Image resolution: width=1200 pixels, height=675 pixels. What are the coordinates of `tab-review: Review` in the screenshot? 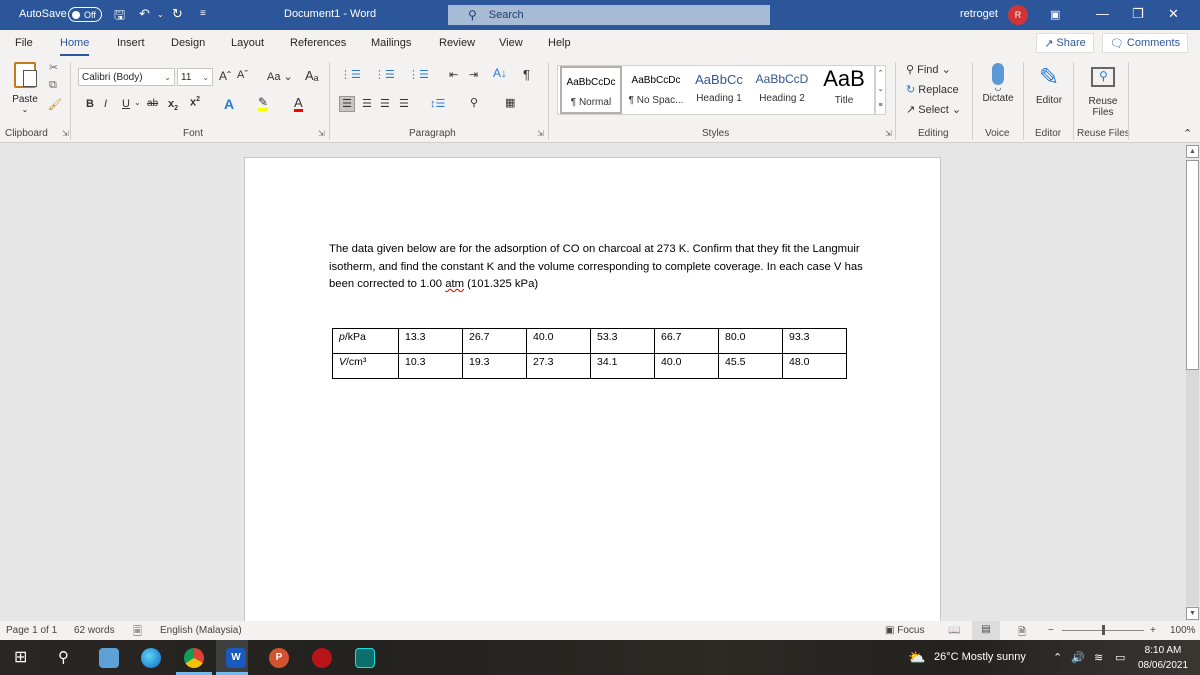 It's located at (457, 43).